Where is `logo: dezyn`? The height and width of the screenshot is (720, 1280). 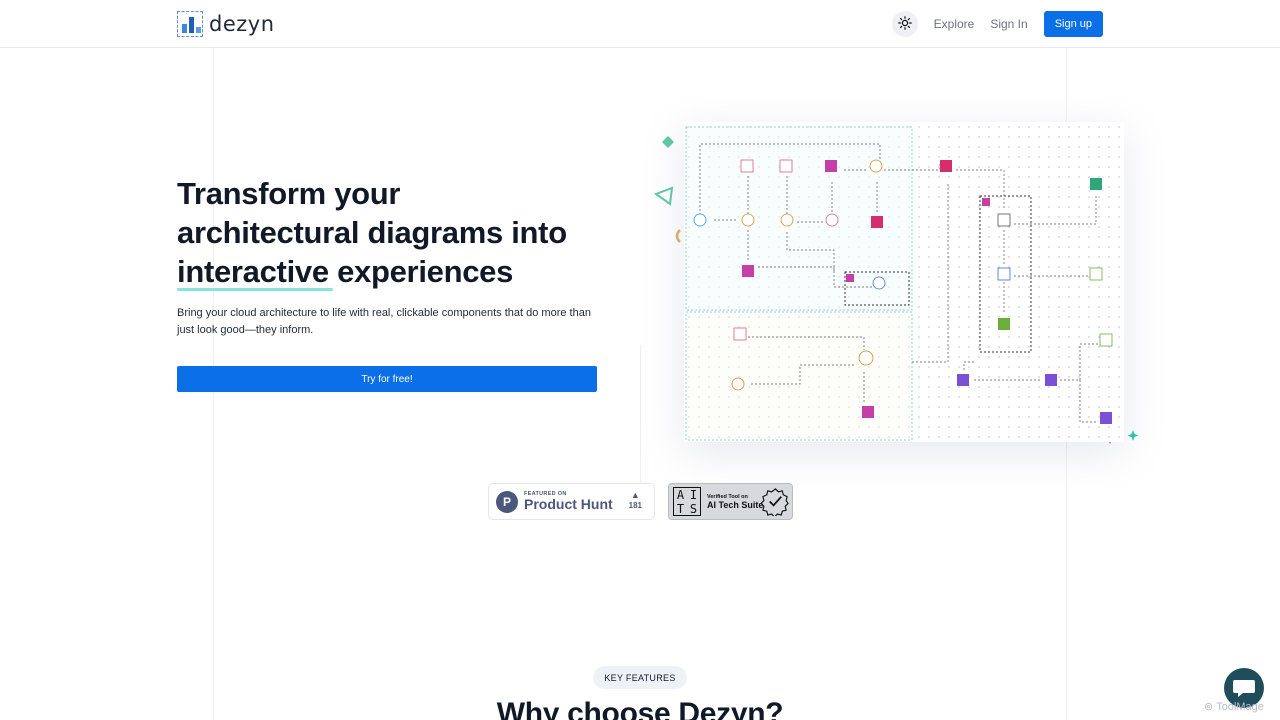 logo: dezyn is located at coordinates (226, 24).